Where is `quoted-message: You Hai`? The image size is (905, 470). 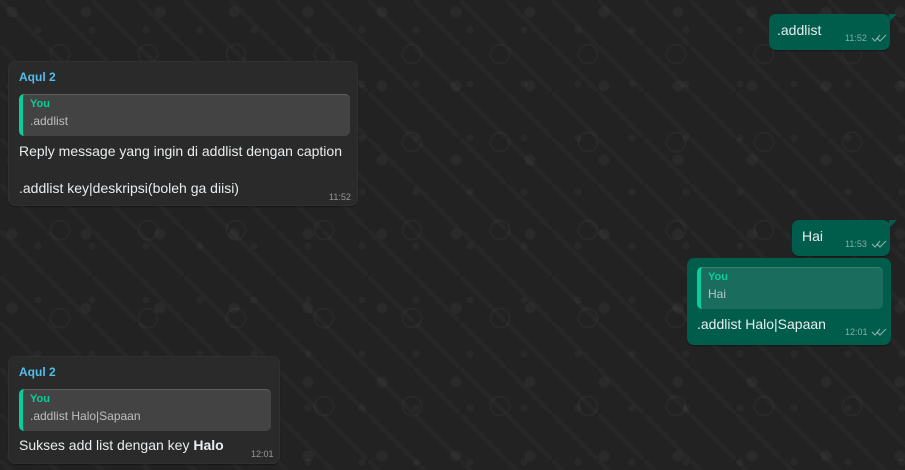
quoted-message: You Hai is located at coordinates (790, 288).